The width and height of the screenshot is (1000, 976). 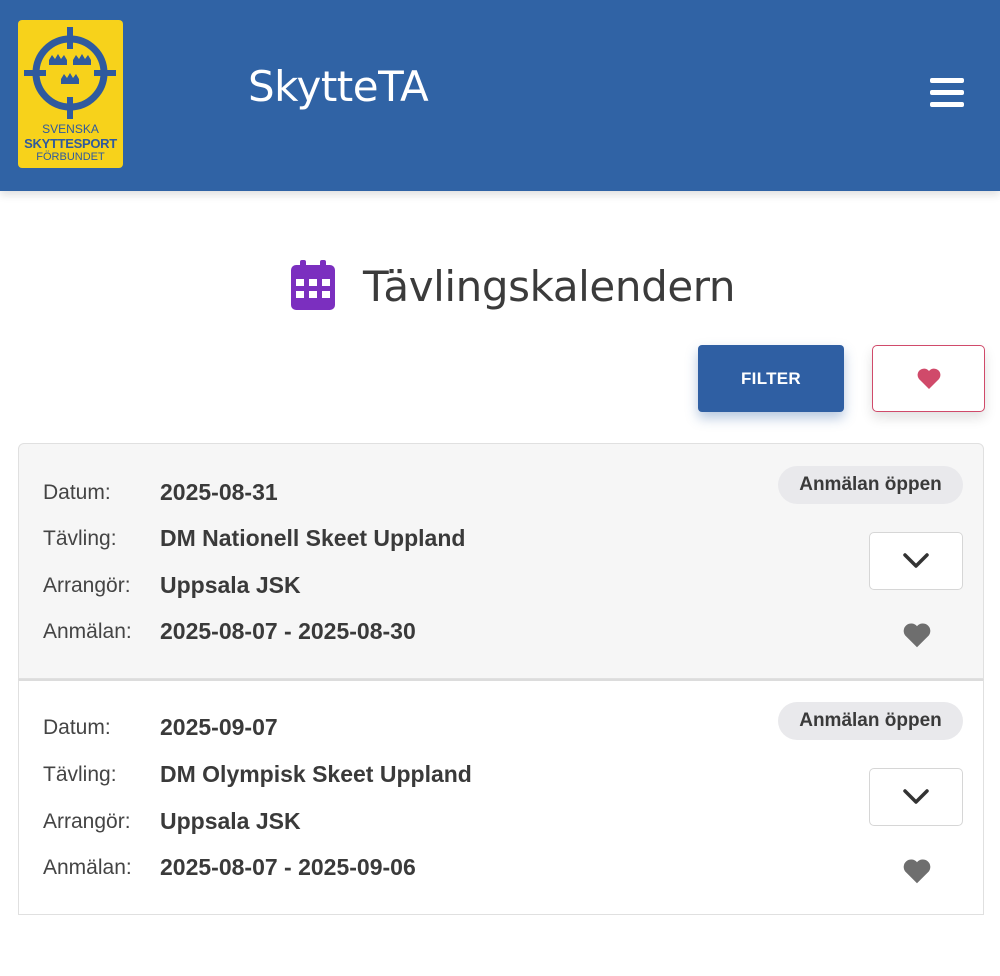 What do you see at coordinates (70, 143) in the screenshot?
I see `logo-text-line2: SKYTTESPORT` at bounding box center [70, 143].